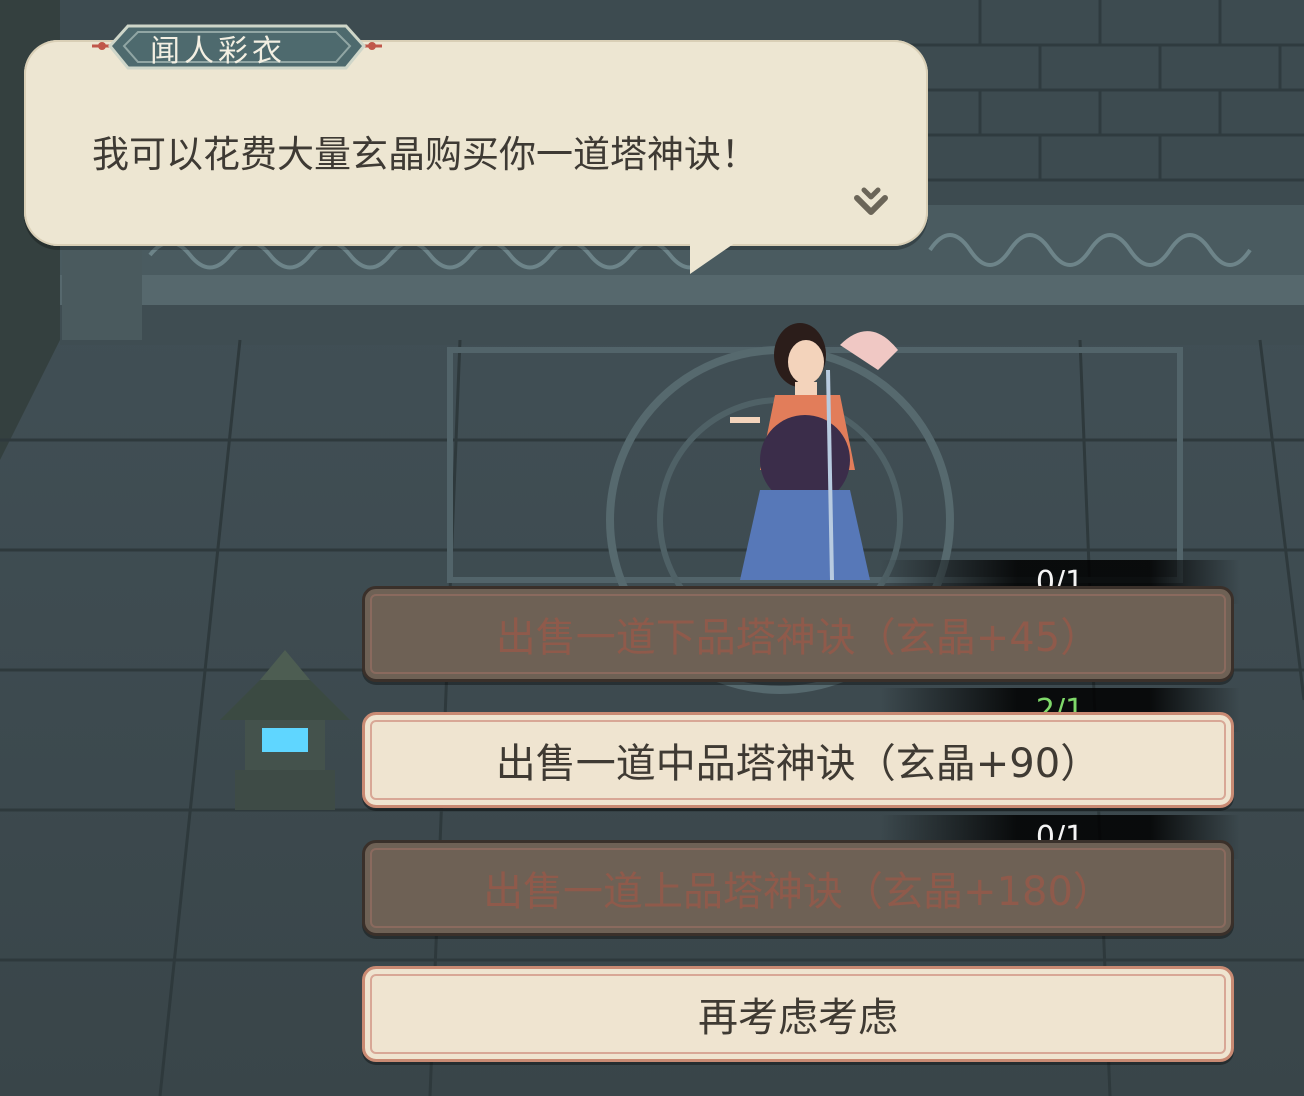 This screenshot has height=1096, width=1304. I want to click on sell-mid-grade-option: 出售一道中品塔神诀（玄晶+90）, so click(798, 760).